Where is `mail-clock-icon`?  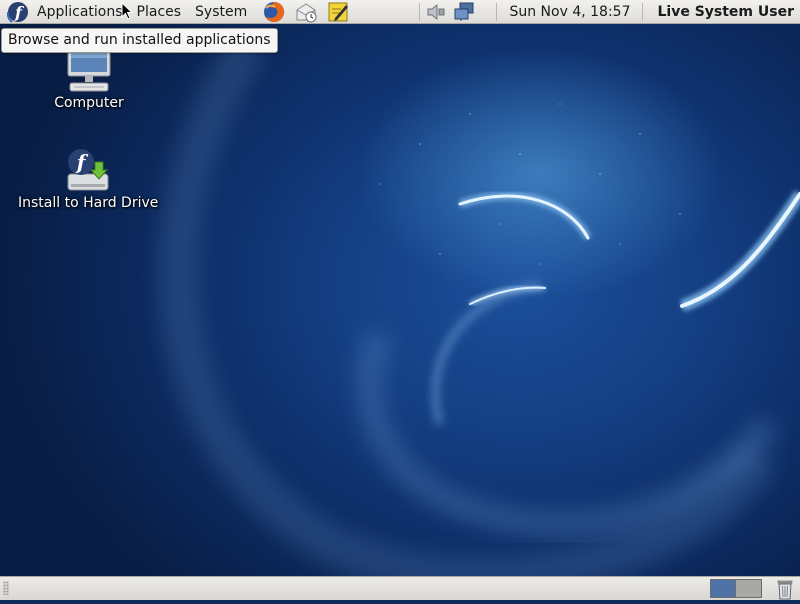 mail-clock-icon is located at coordinates (306, 12).